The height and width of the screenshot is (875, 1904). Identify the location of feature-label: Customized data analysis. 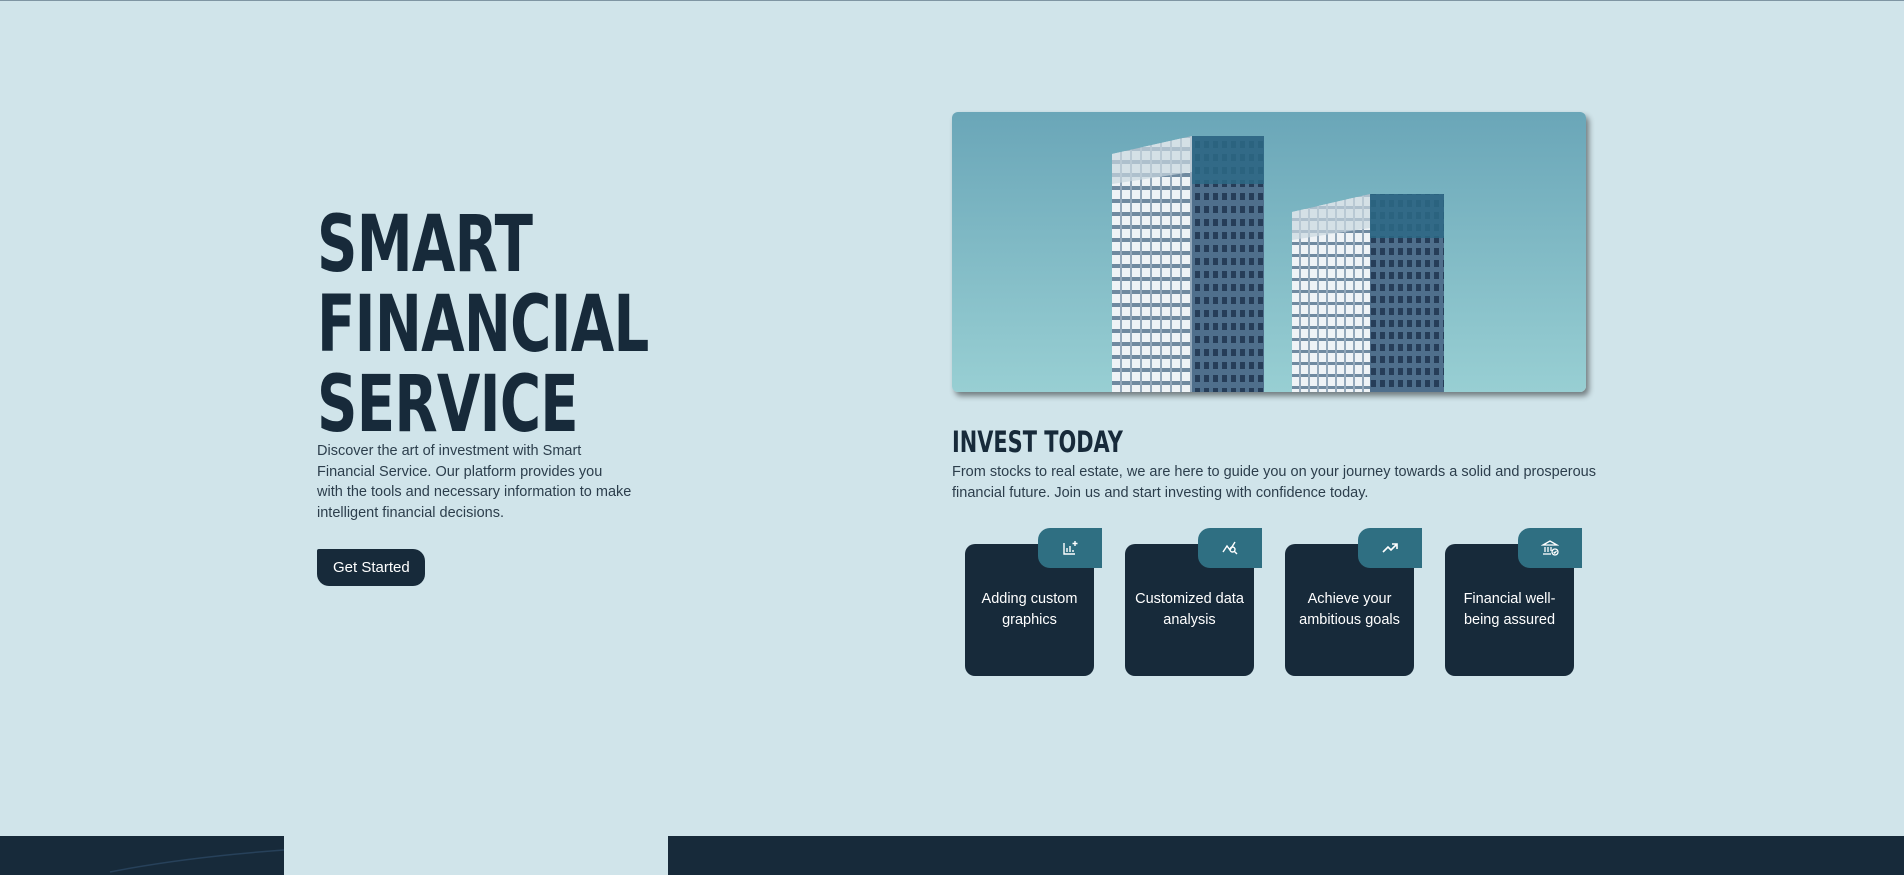
(1189, 609).